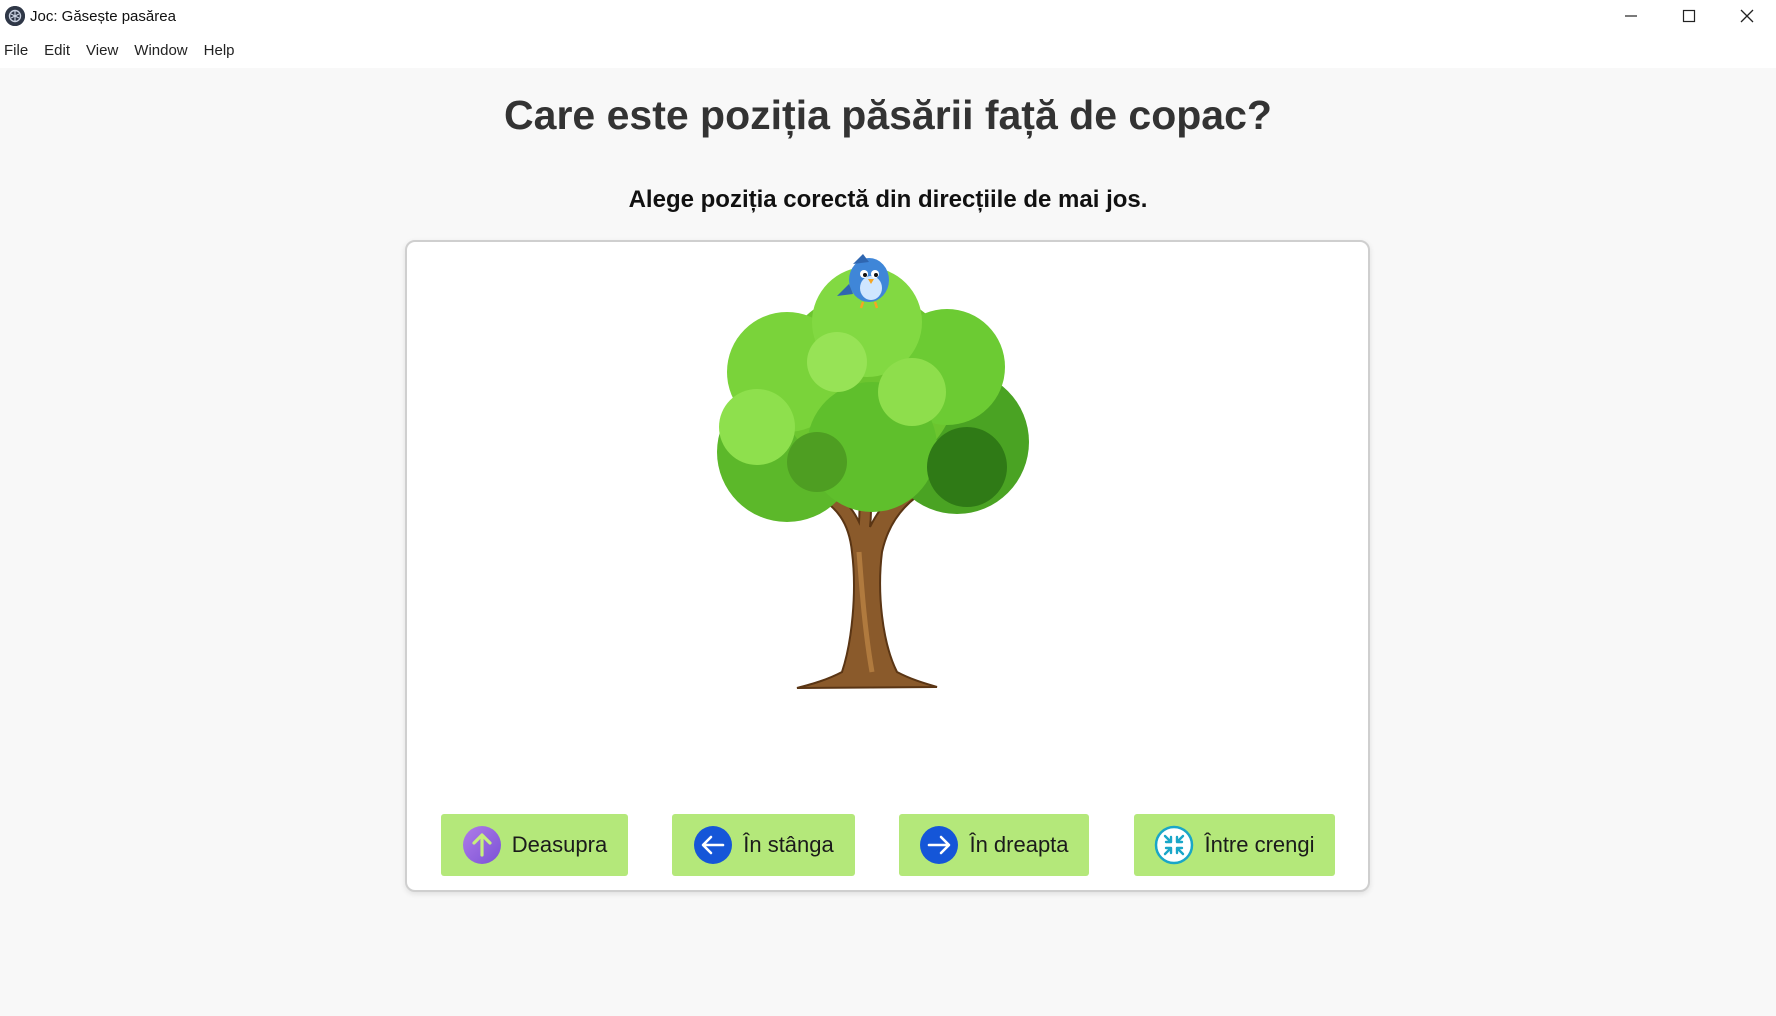 The image size is (1776, 1016). Describe the element at coordinates (559, 844) in the screenshot. I see `answer-label: Deasupra` at that location.